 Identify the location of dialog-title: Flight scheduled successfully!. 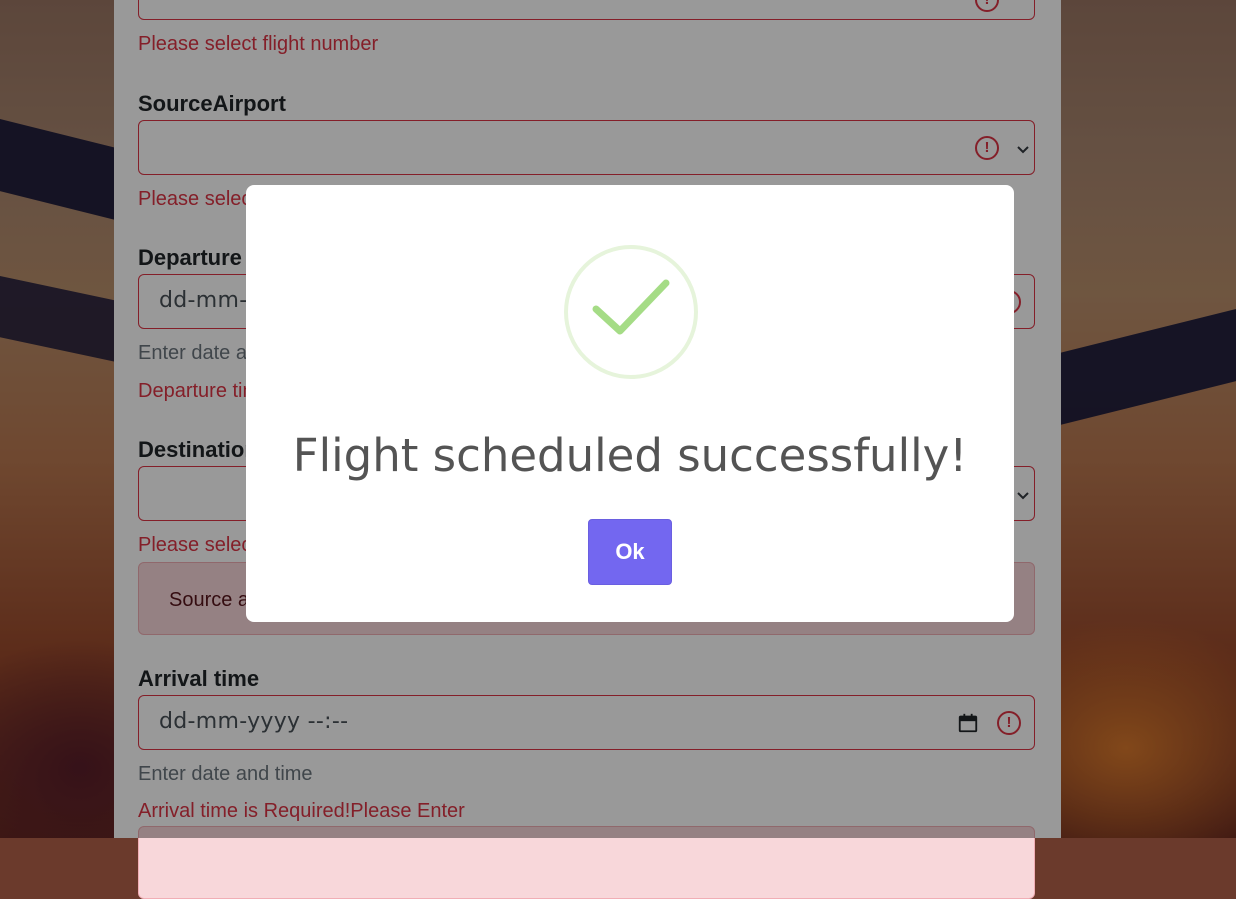
(630, 455).